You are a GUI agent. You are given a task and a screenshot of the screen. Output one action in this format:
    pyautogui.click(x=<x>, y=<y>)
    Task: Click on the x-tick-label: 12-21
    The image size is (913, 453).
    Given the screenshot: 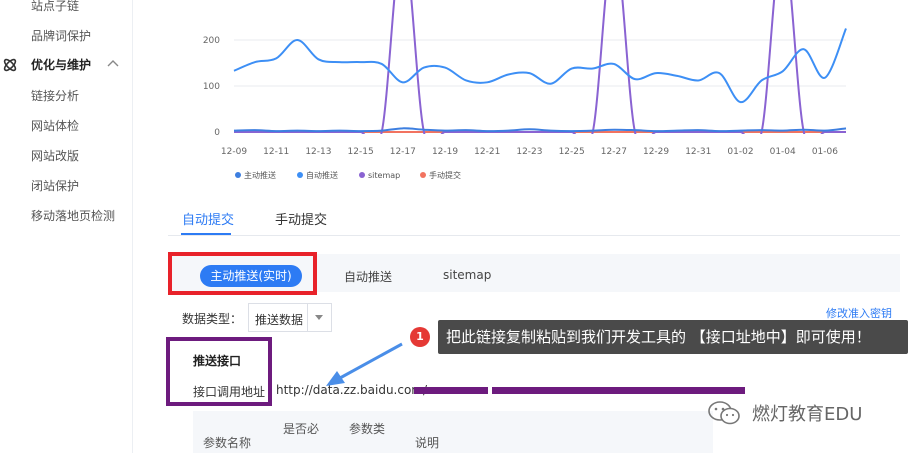 What is the action you would take?
    pyautogui.click(x=487, y=152)
    